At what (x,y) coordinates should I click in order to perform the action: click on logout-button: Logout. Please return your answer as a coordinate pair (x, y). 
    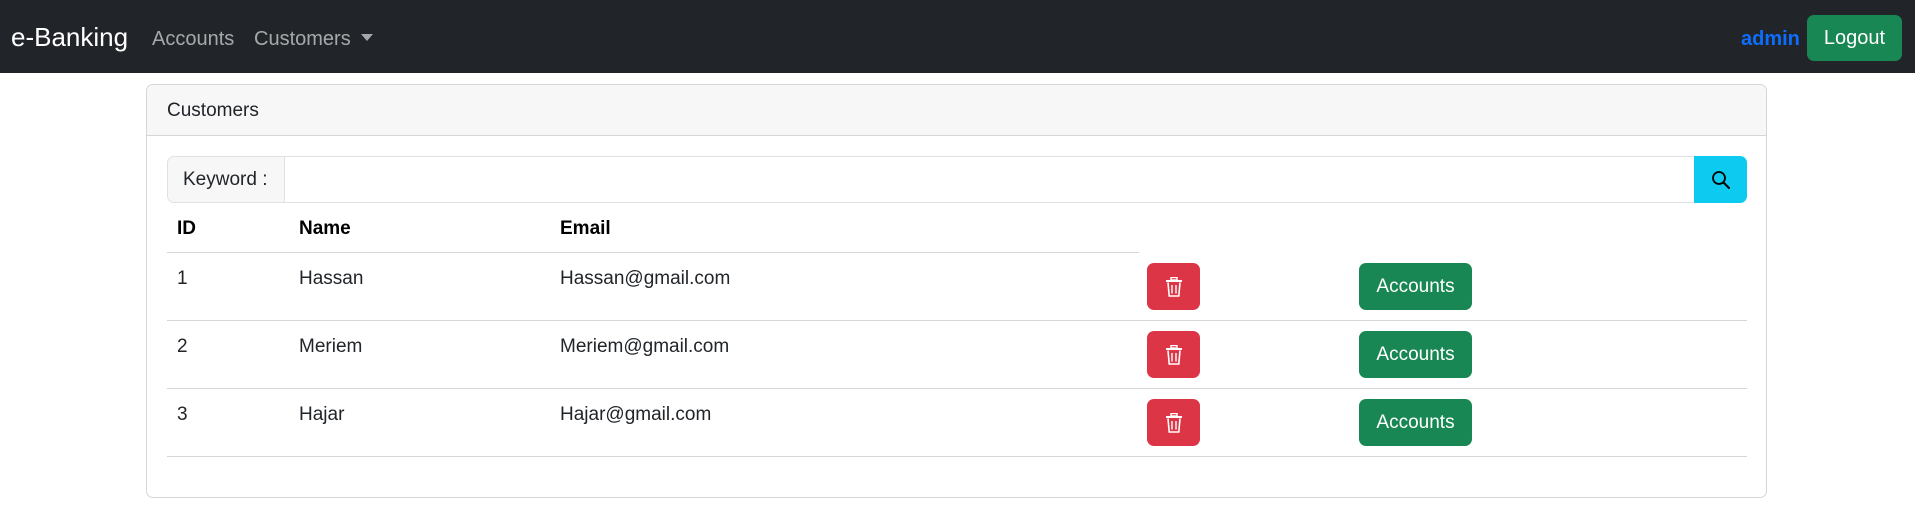
    Looking at the image, I should click on (1854, 38).